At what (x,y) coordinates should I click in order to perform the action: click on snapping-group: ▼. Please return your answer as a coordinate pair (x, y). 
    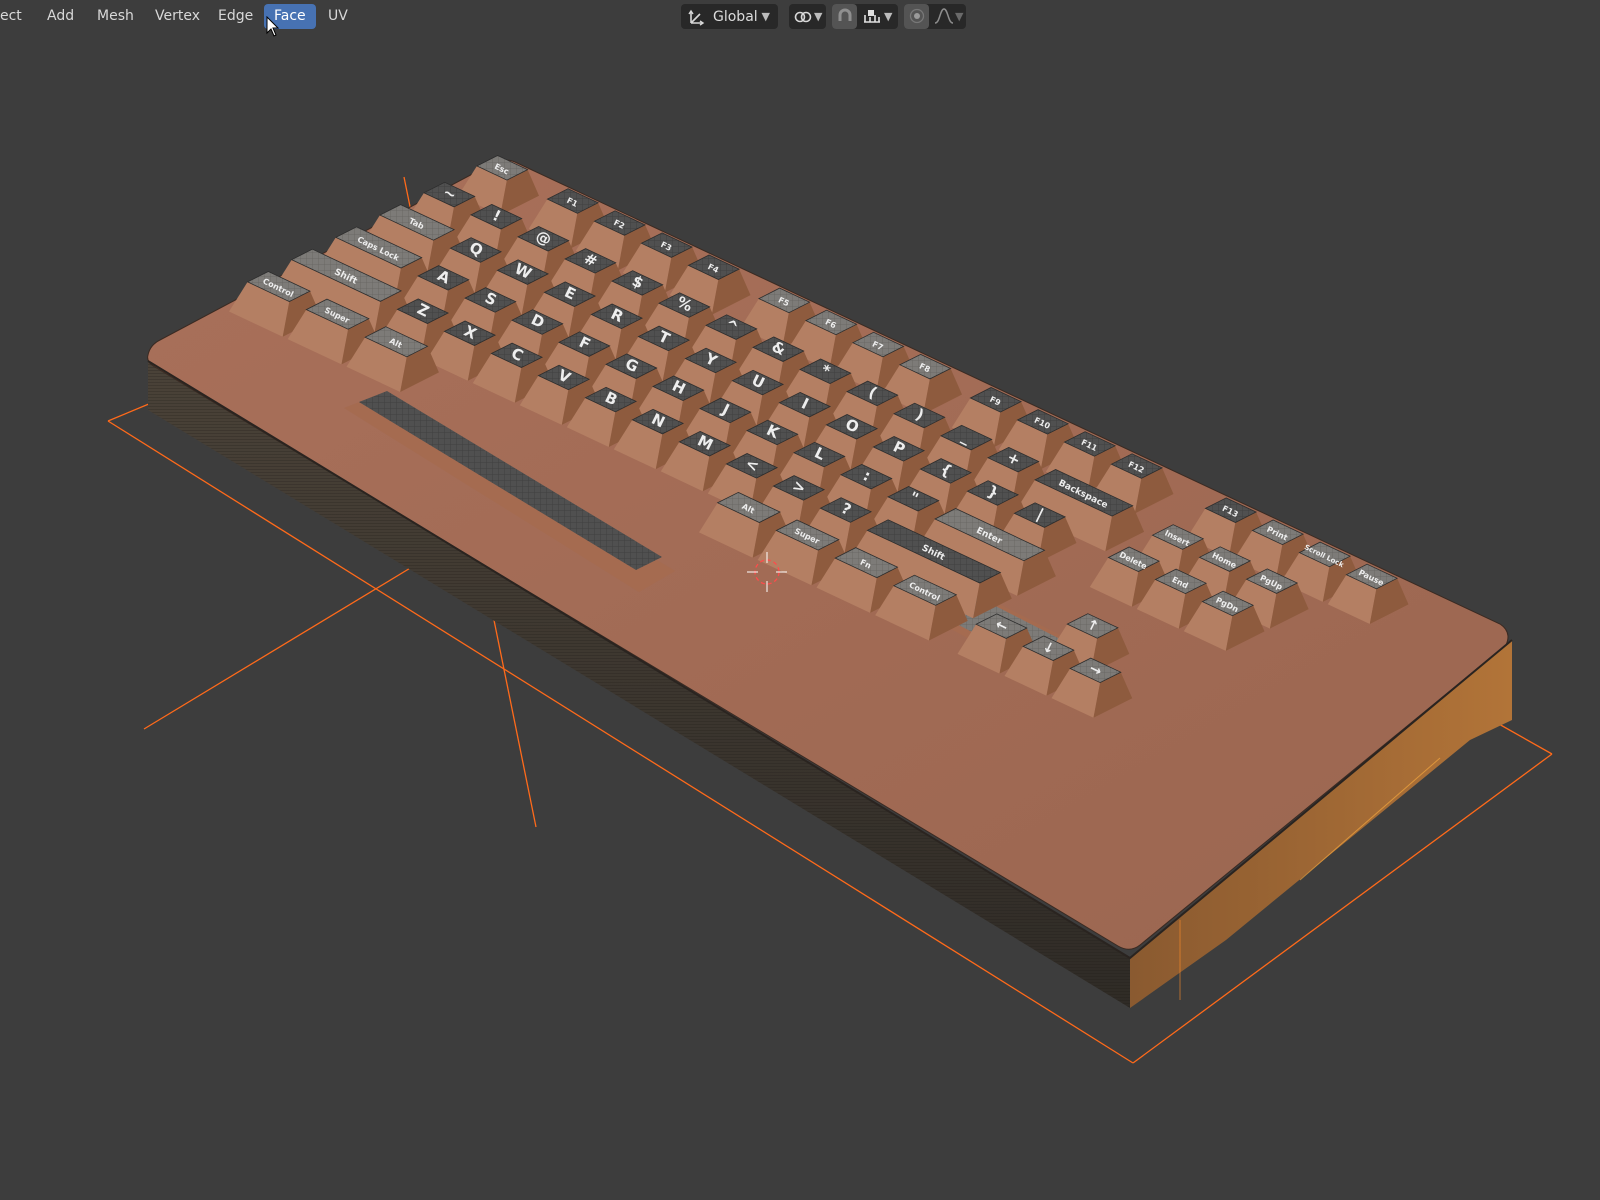
    Looking at the image, I should click on (865, 16).